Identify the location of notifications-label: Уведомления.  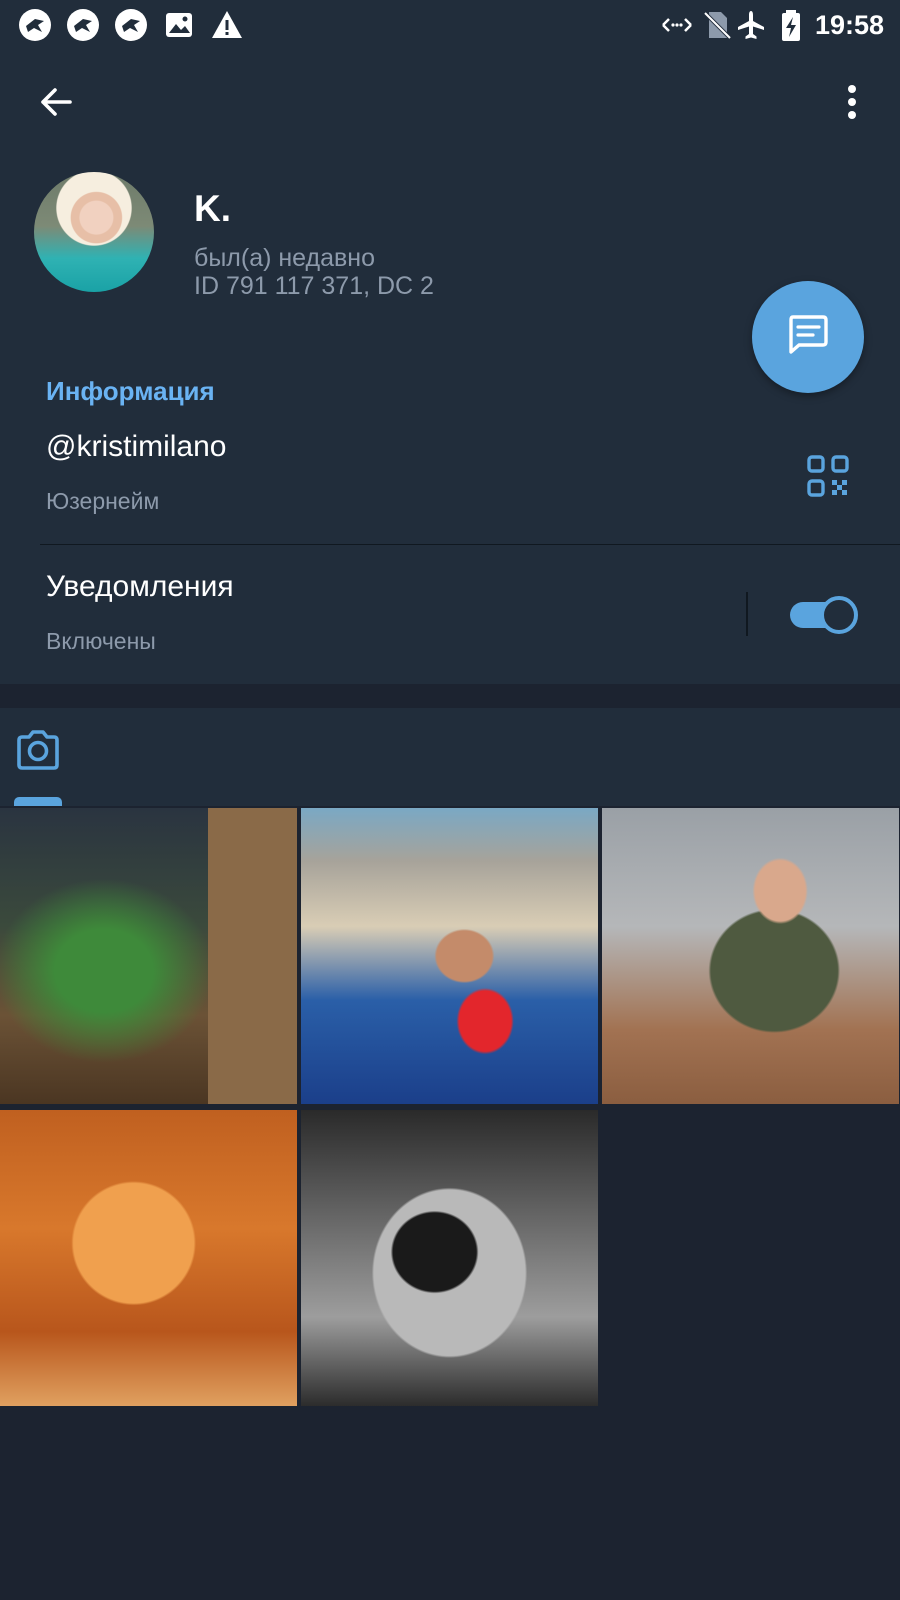
(140, 587).